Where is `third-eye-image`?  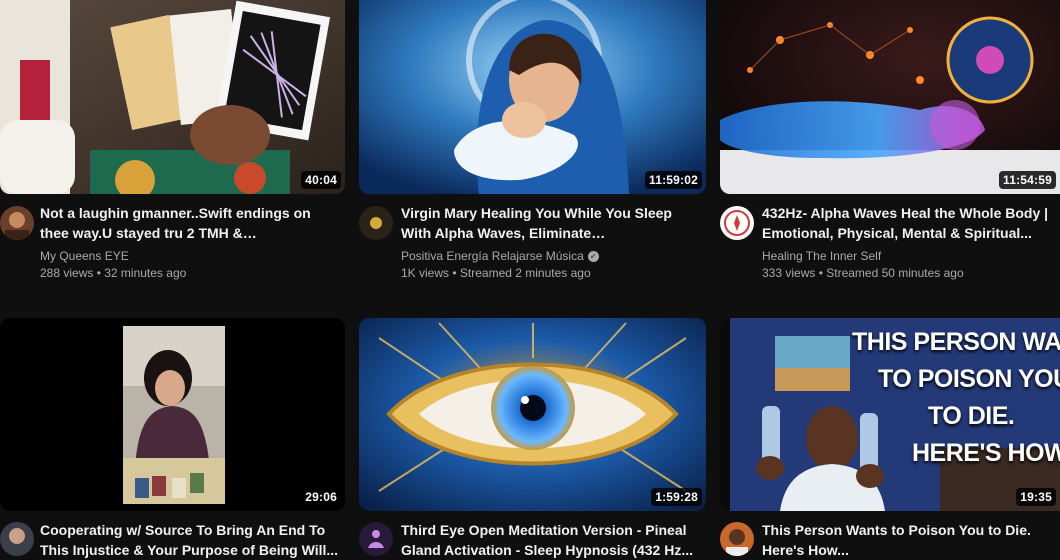 third-eye-image is located at coordinates (532, 414).